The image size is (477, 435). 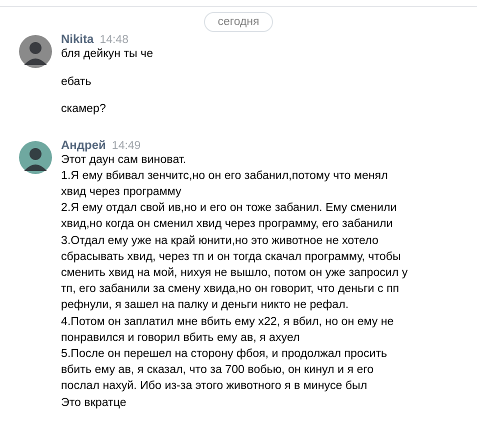 What do you see at coordinates (239, 22) in the screenshot?
I see `date-divider: сегодня` at bounding box center [239, 22].